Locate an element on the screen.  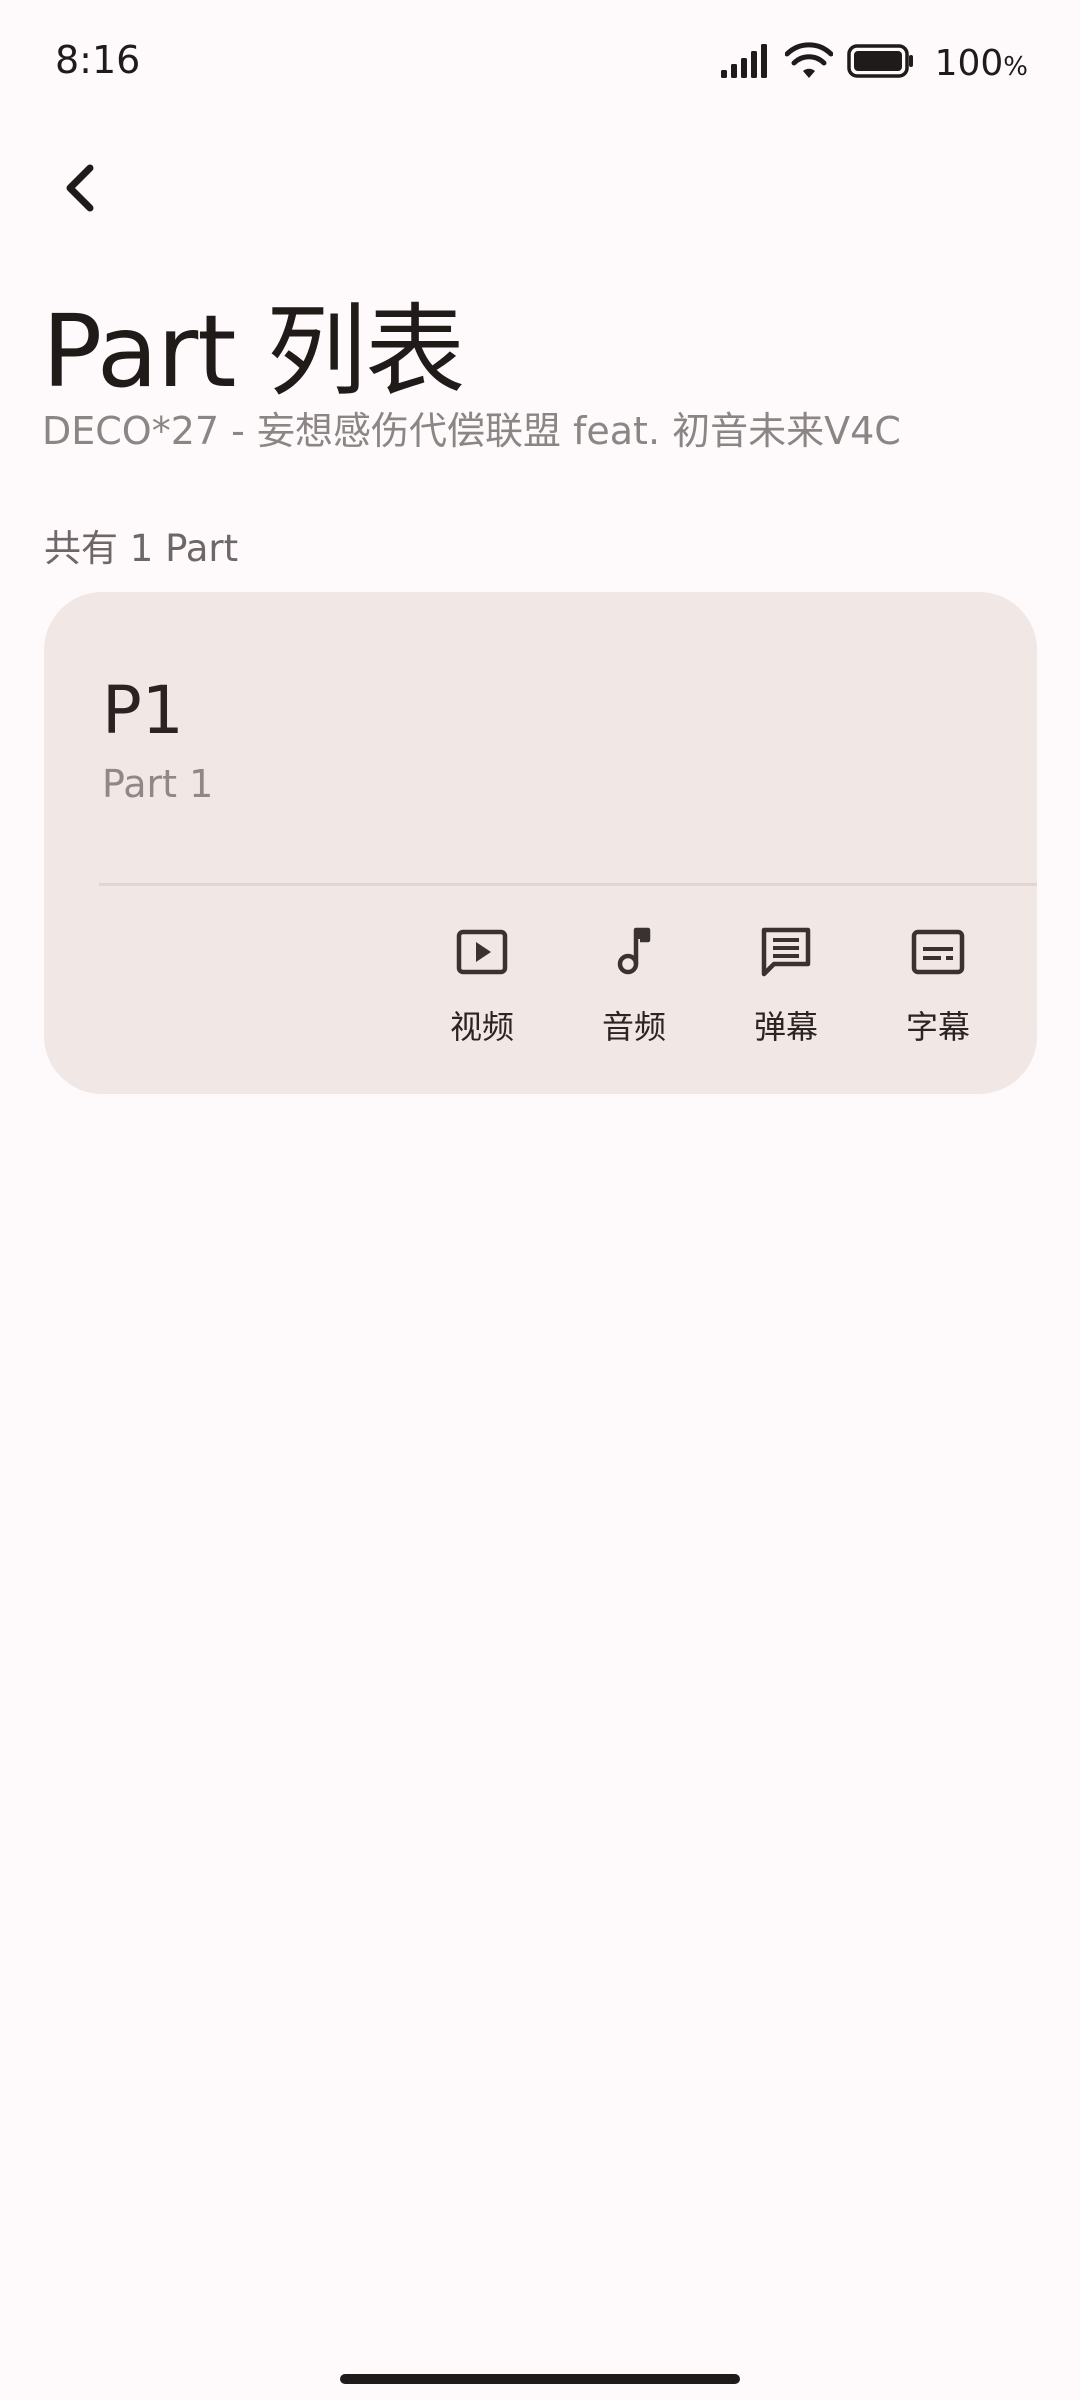
comment-icon is located at coordinates (786, 954).